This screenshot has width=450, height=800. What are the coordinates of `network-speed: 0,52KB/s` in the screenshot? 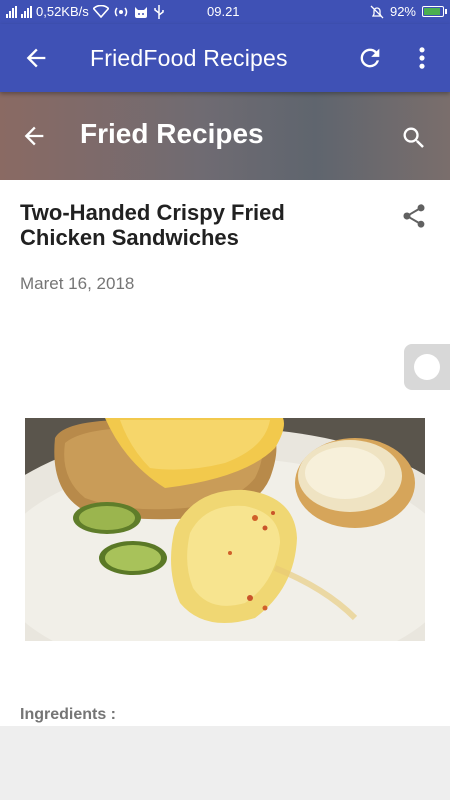 It's located at (62, 11).